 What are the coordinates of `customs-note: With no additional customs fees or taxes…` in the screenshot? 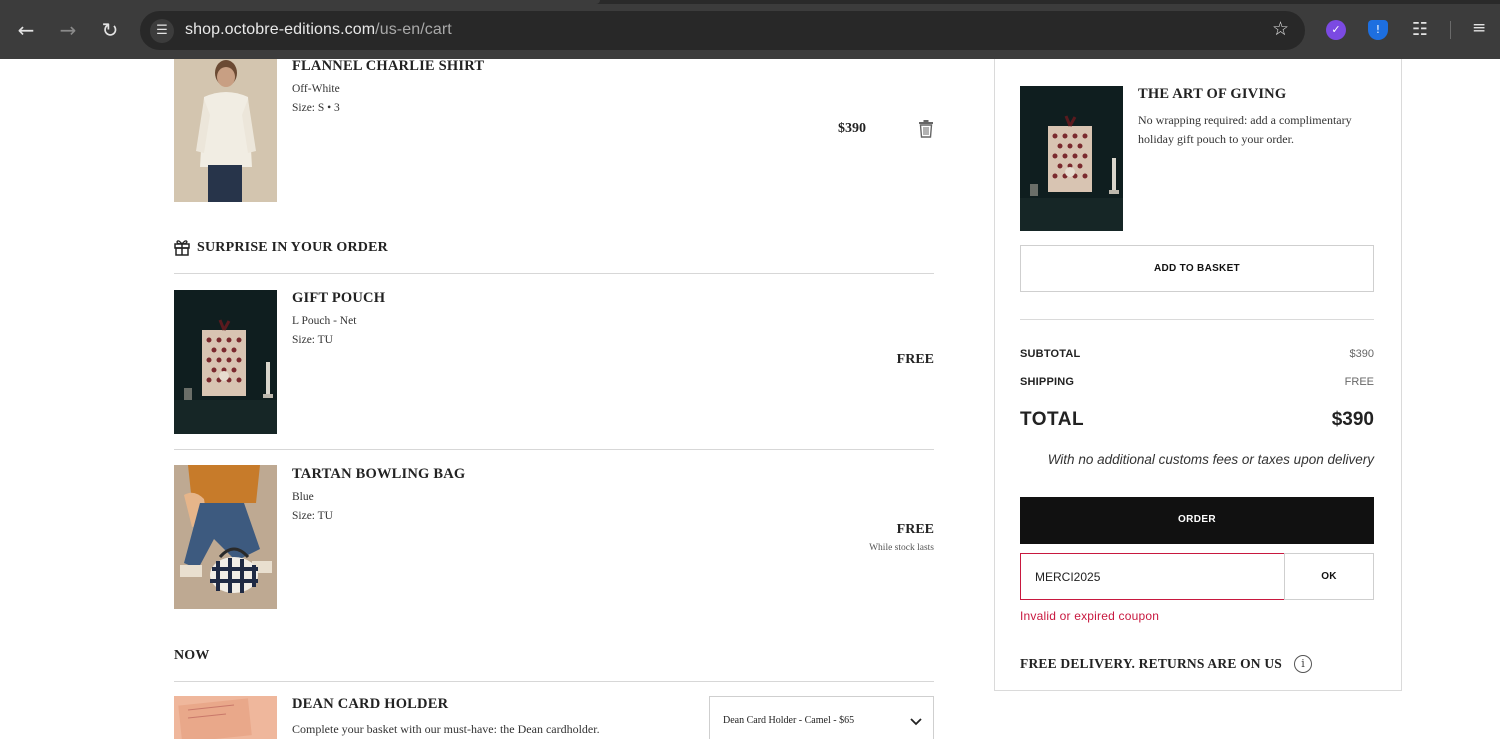 It's located at (1210, 459).